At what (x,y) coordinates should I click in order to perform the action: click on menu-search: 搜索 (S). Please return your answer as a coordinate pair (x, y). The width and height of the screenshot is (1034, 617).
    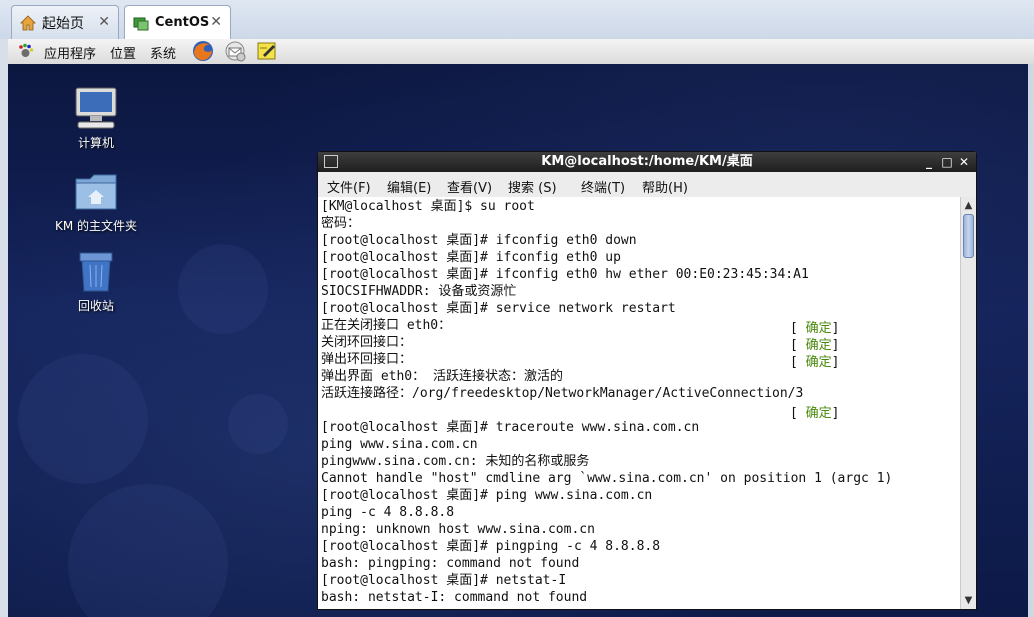
    Looking at the image, I should click on (532, 186).